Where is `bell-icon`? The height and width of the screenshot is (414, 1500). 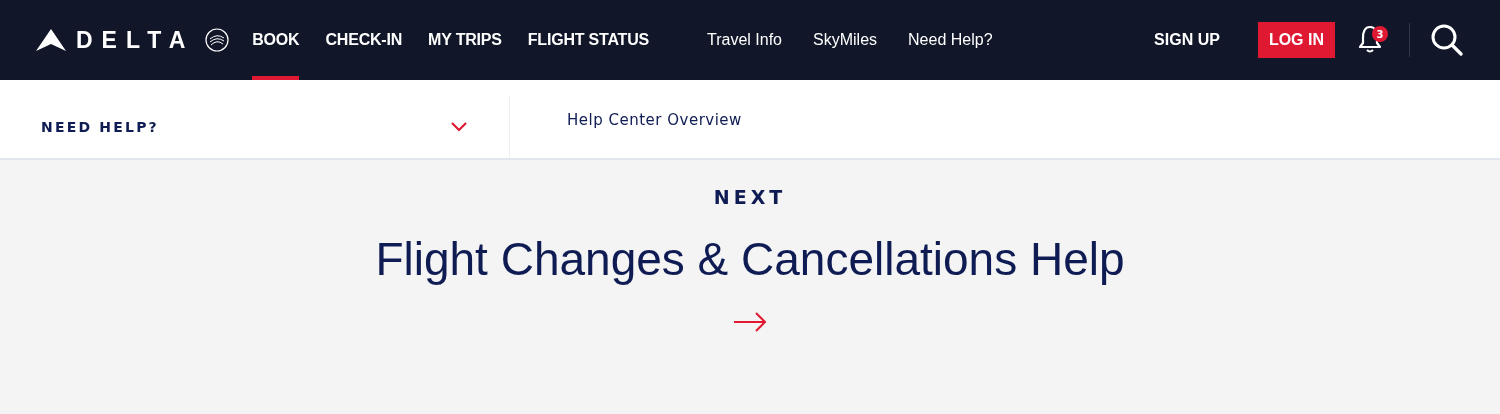
bell-icon is located at coordinates (1370, 39).